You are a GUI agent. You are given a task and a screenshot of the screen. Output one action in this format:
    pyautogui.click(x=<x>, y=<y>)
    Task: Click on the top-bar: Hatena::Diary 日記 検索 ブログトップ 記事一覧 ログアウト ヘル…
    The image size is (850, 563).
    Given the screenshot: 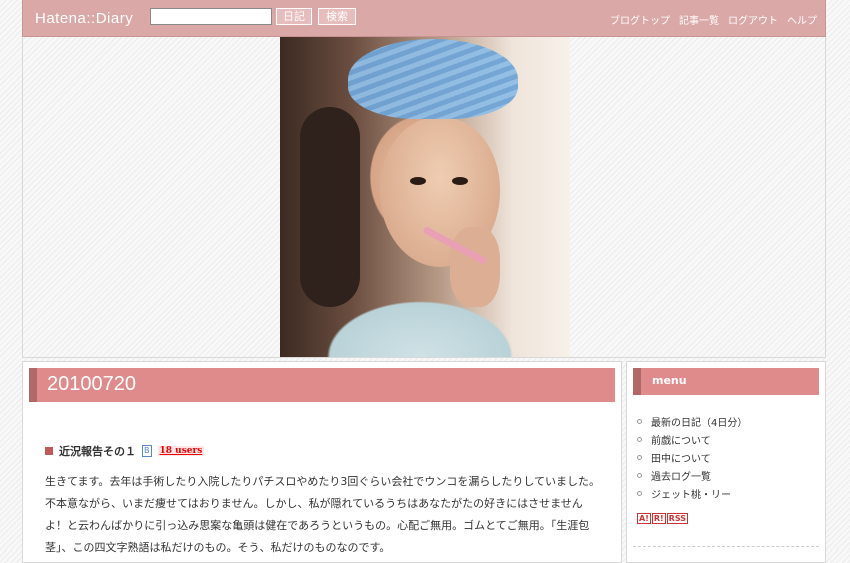 What is the action you would take?
    pyautogui.click(x=424, y=18)
    